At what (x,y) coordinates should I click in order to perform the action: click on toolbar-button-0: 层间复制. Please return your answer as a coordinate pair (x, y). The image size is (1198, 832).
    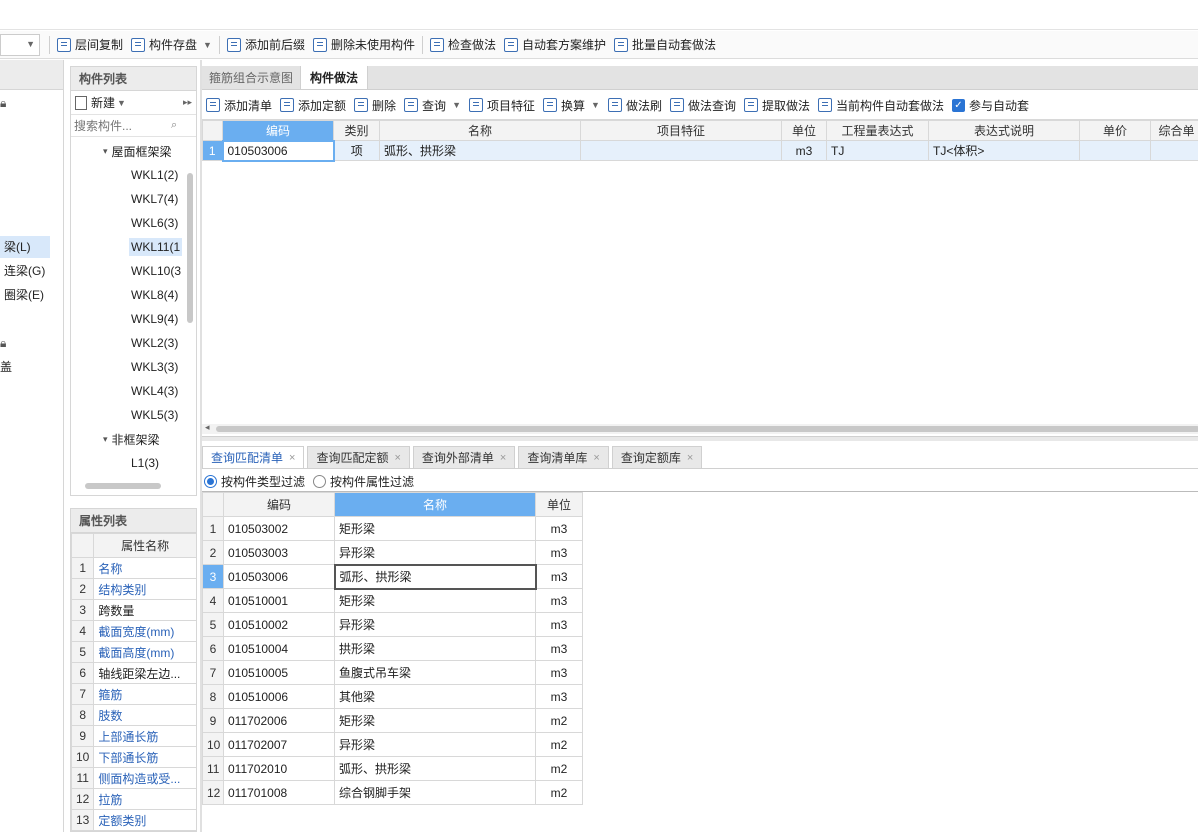
    Looking at the image, I should click on (90, 45).